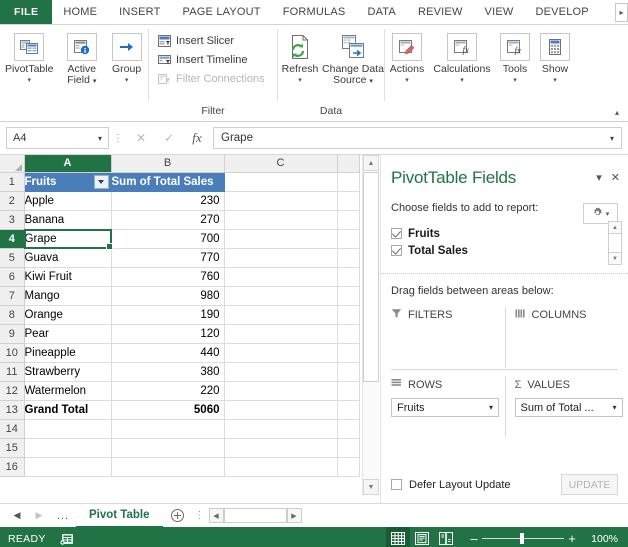 This screenshot has height=547, width=628. Describe the element at coordinates (141, 138) in the screenshot. I see `cancel-icon: ✕` at that location.